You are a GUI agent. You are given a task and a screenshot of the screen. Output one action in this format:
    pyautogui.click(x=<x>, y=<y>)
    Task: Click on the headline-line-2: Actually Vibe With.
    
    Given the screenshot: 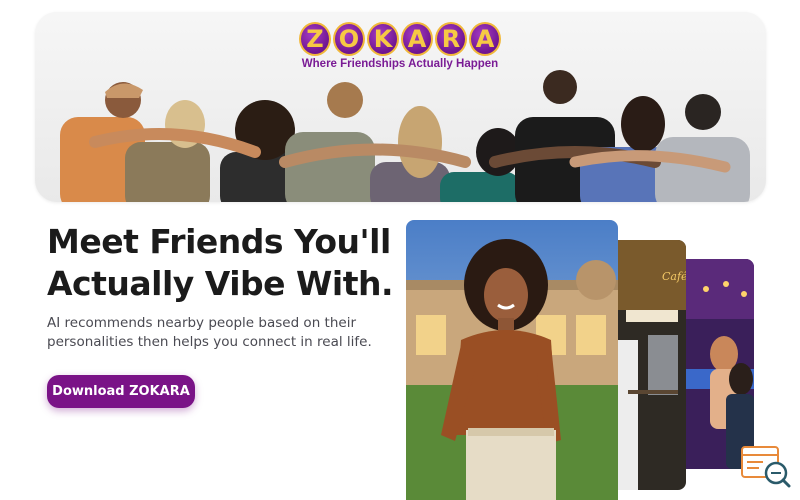 What is the action you would take?
    pyautogui.click(x=220, y=283)
    